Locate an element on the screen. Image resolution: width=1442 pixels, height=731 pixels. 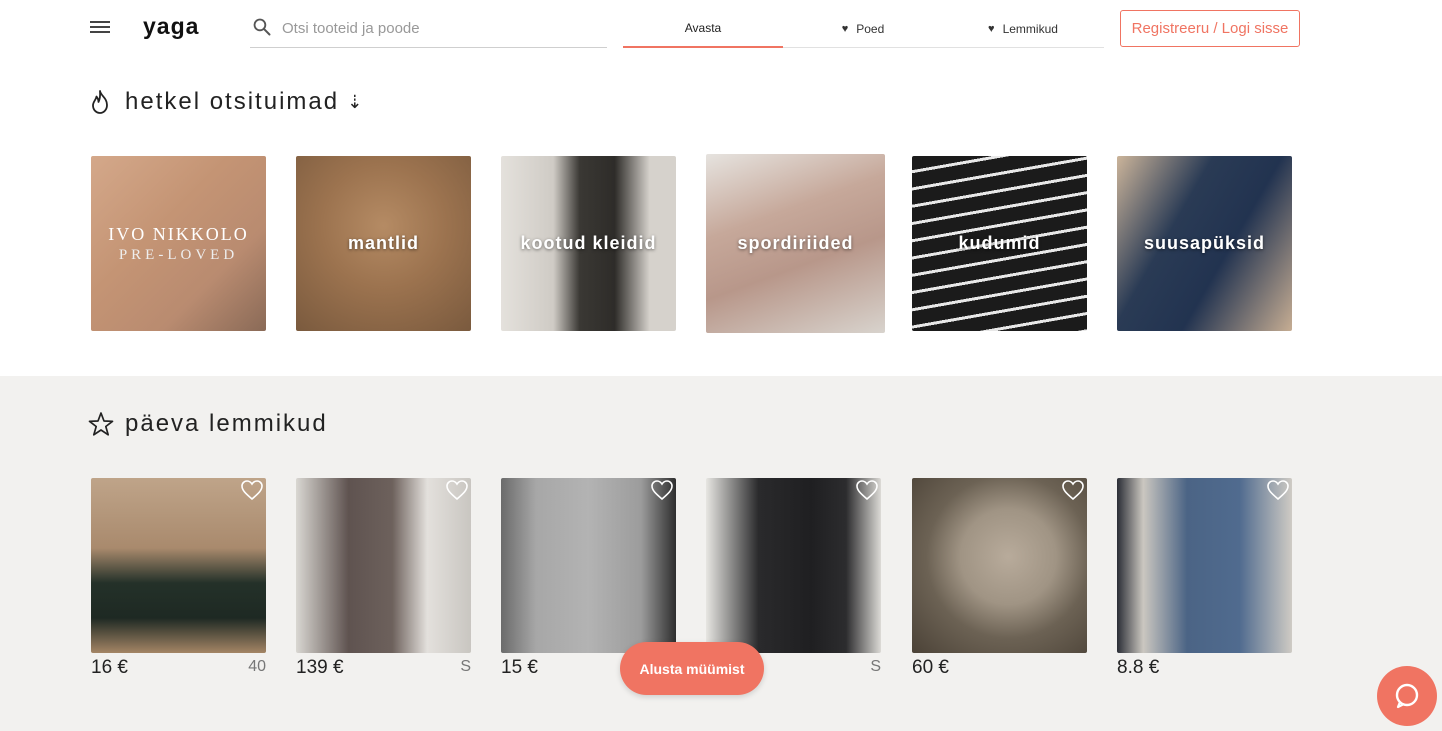
category-card-kudumid: kudumid is located at coordinates (999, 243).